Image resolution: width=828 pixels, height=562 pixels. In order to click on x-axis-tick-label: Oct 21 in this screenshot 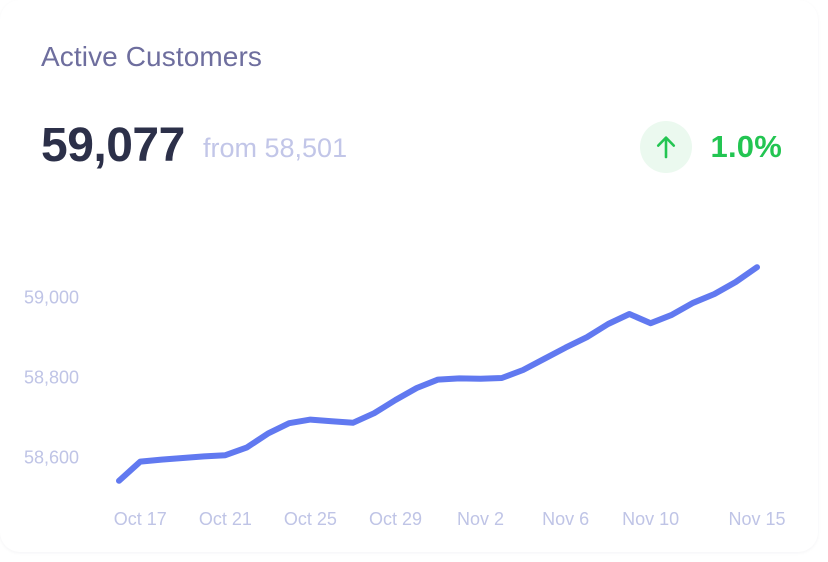, I will do `click(225, 519)`.